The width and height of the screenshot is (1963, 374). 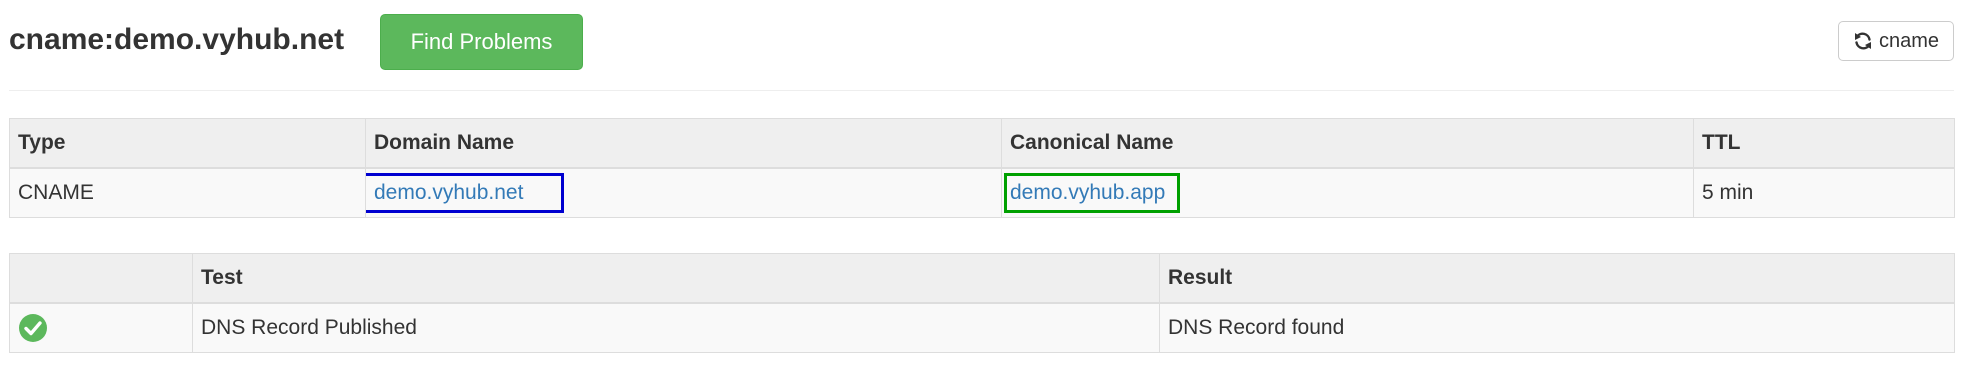 I want to click on column-header-canonical-name: Canonical Name, so click(x=1347, y=143).